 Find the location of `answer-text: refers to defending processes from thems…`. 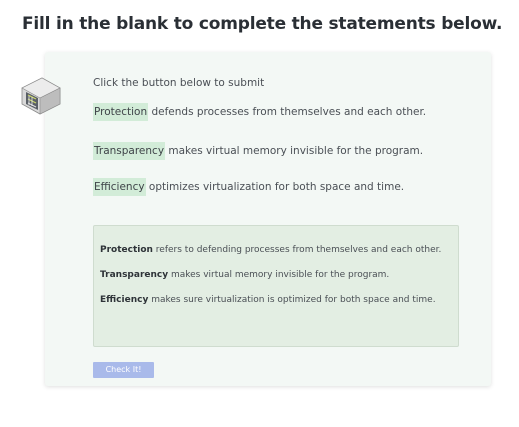

answer-text: refers to defending processes from thems… is located at coordinates (297, 250).